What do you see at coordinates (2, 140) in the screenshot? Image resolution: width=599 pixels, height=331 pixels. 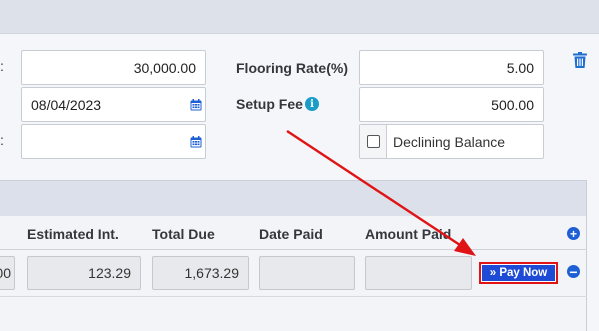 I see `date-label-colon: :` at bounding box center [2, 140].